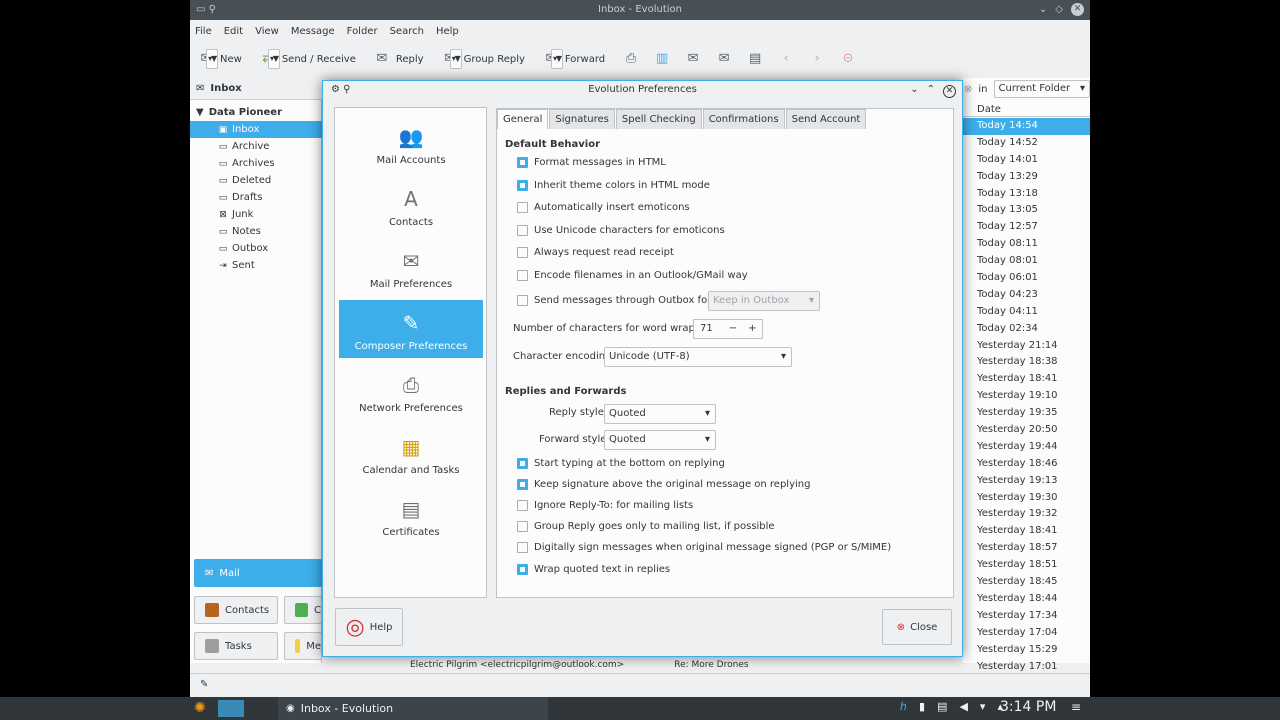 This screenshot has height=720, width=1280. Describe the element at coordinates (407, 31) in the screenshot. I see `menu-search: Search` at that location.